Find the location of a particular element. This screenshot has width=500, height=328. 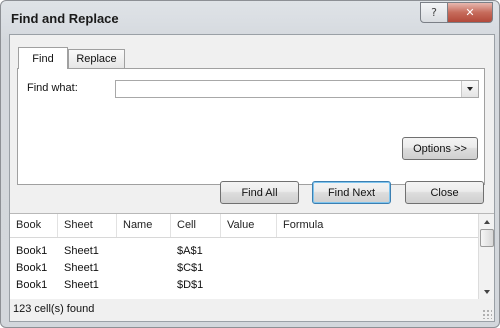

scroll-down-button is located at coordinates (486, 291).